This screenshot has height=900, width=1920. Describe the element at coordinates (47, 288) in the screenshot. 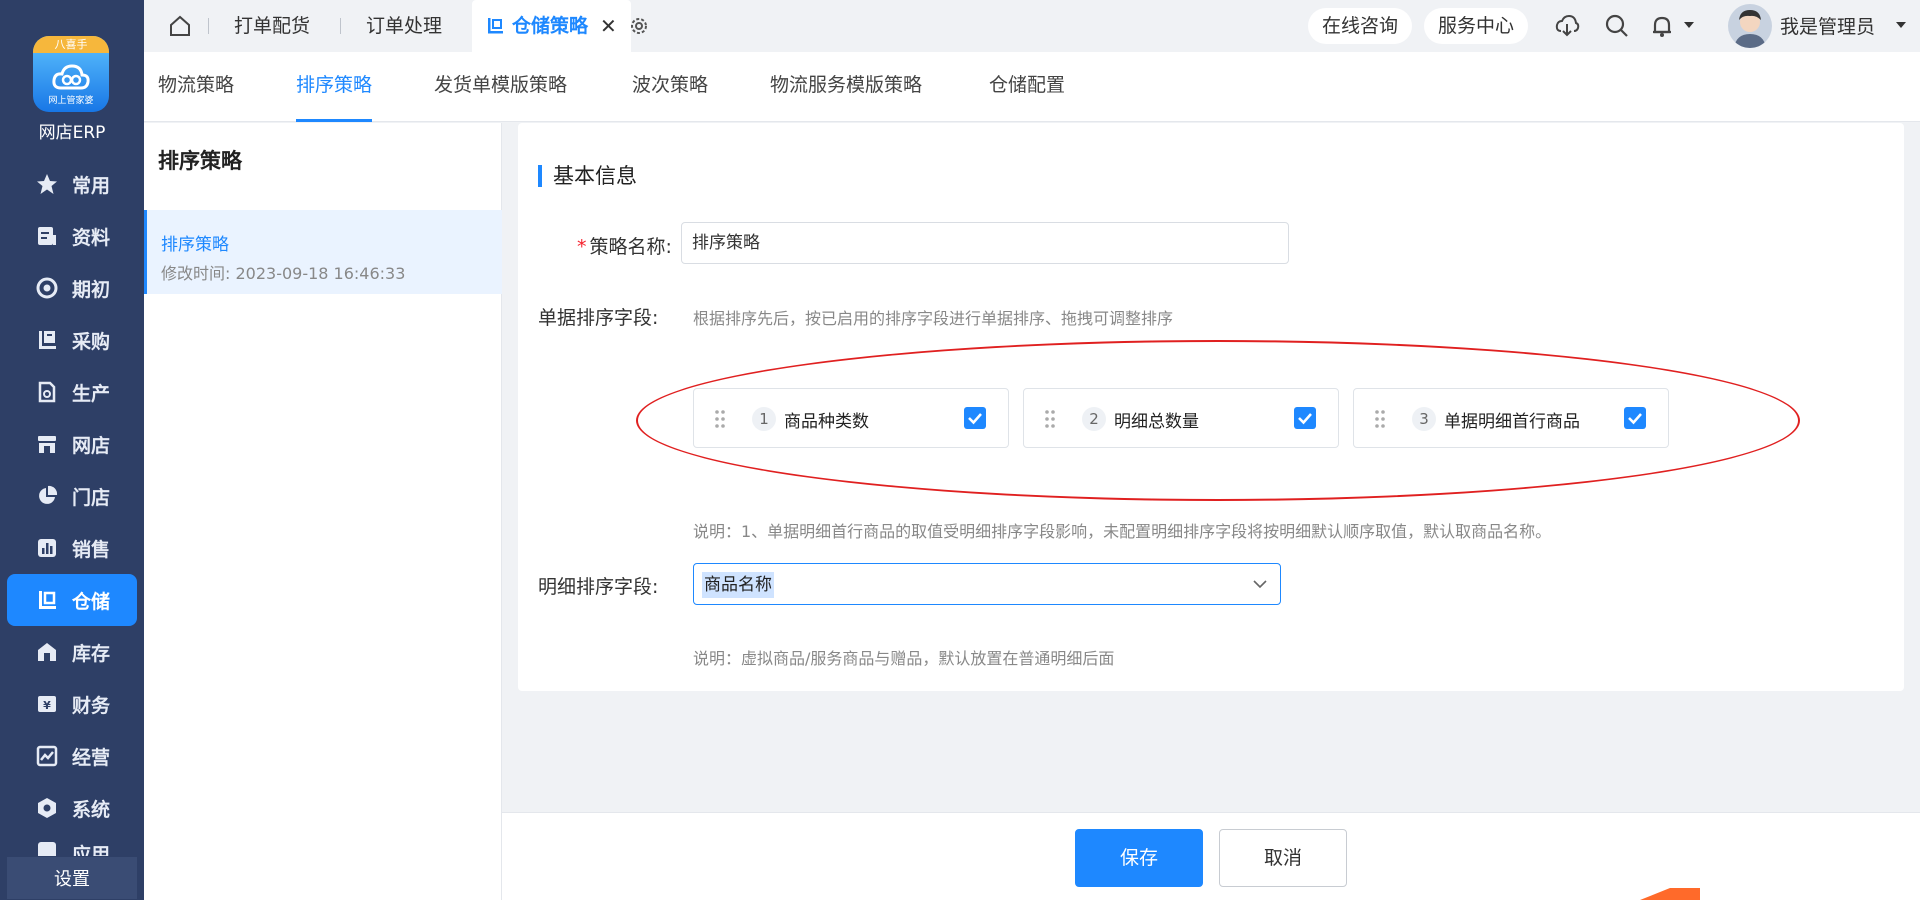

I see `target-icon` at that location.